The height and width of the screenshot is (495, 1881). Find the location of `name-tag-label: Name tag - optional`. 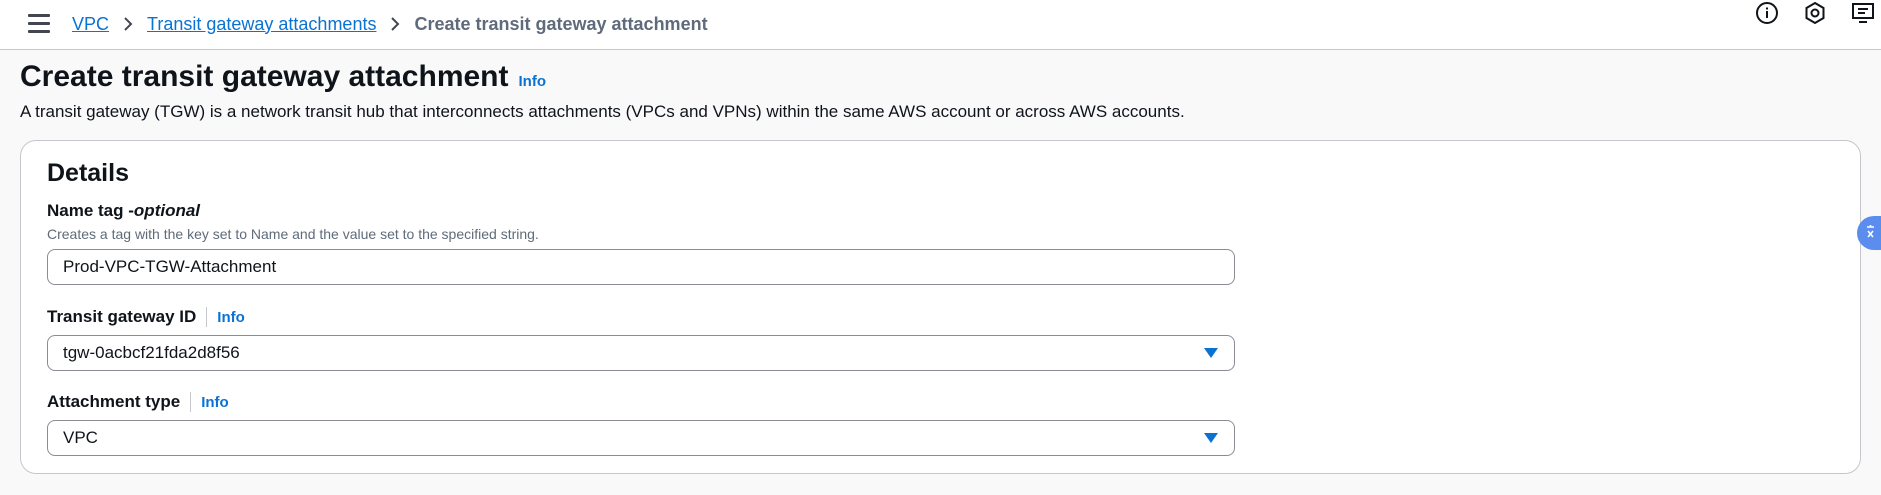

name-tag-label: Name tag - optional is located at coordinates (123, 211).